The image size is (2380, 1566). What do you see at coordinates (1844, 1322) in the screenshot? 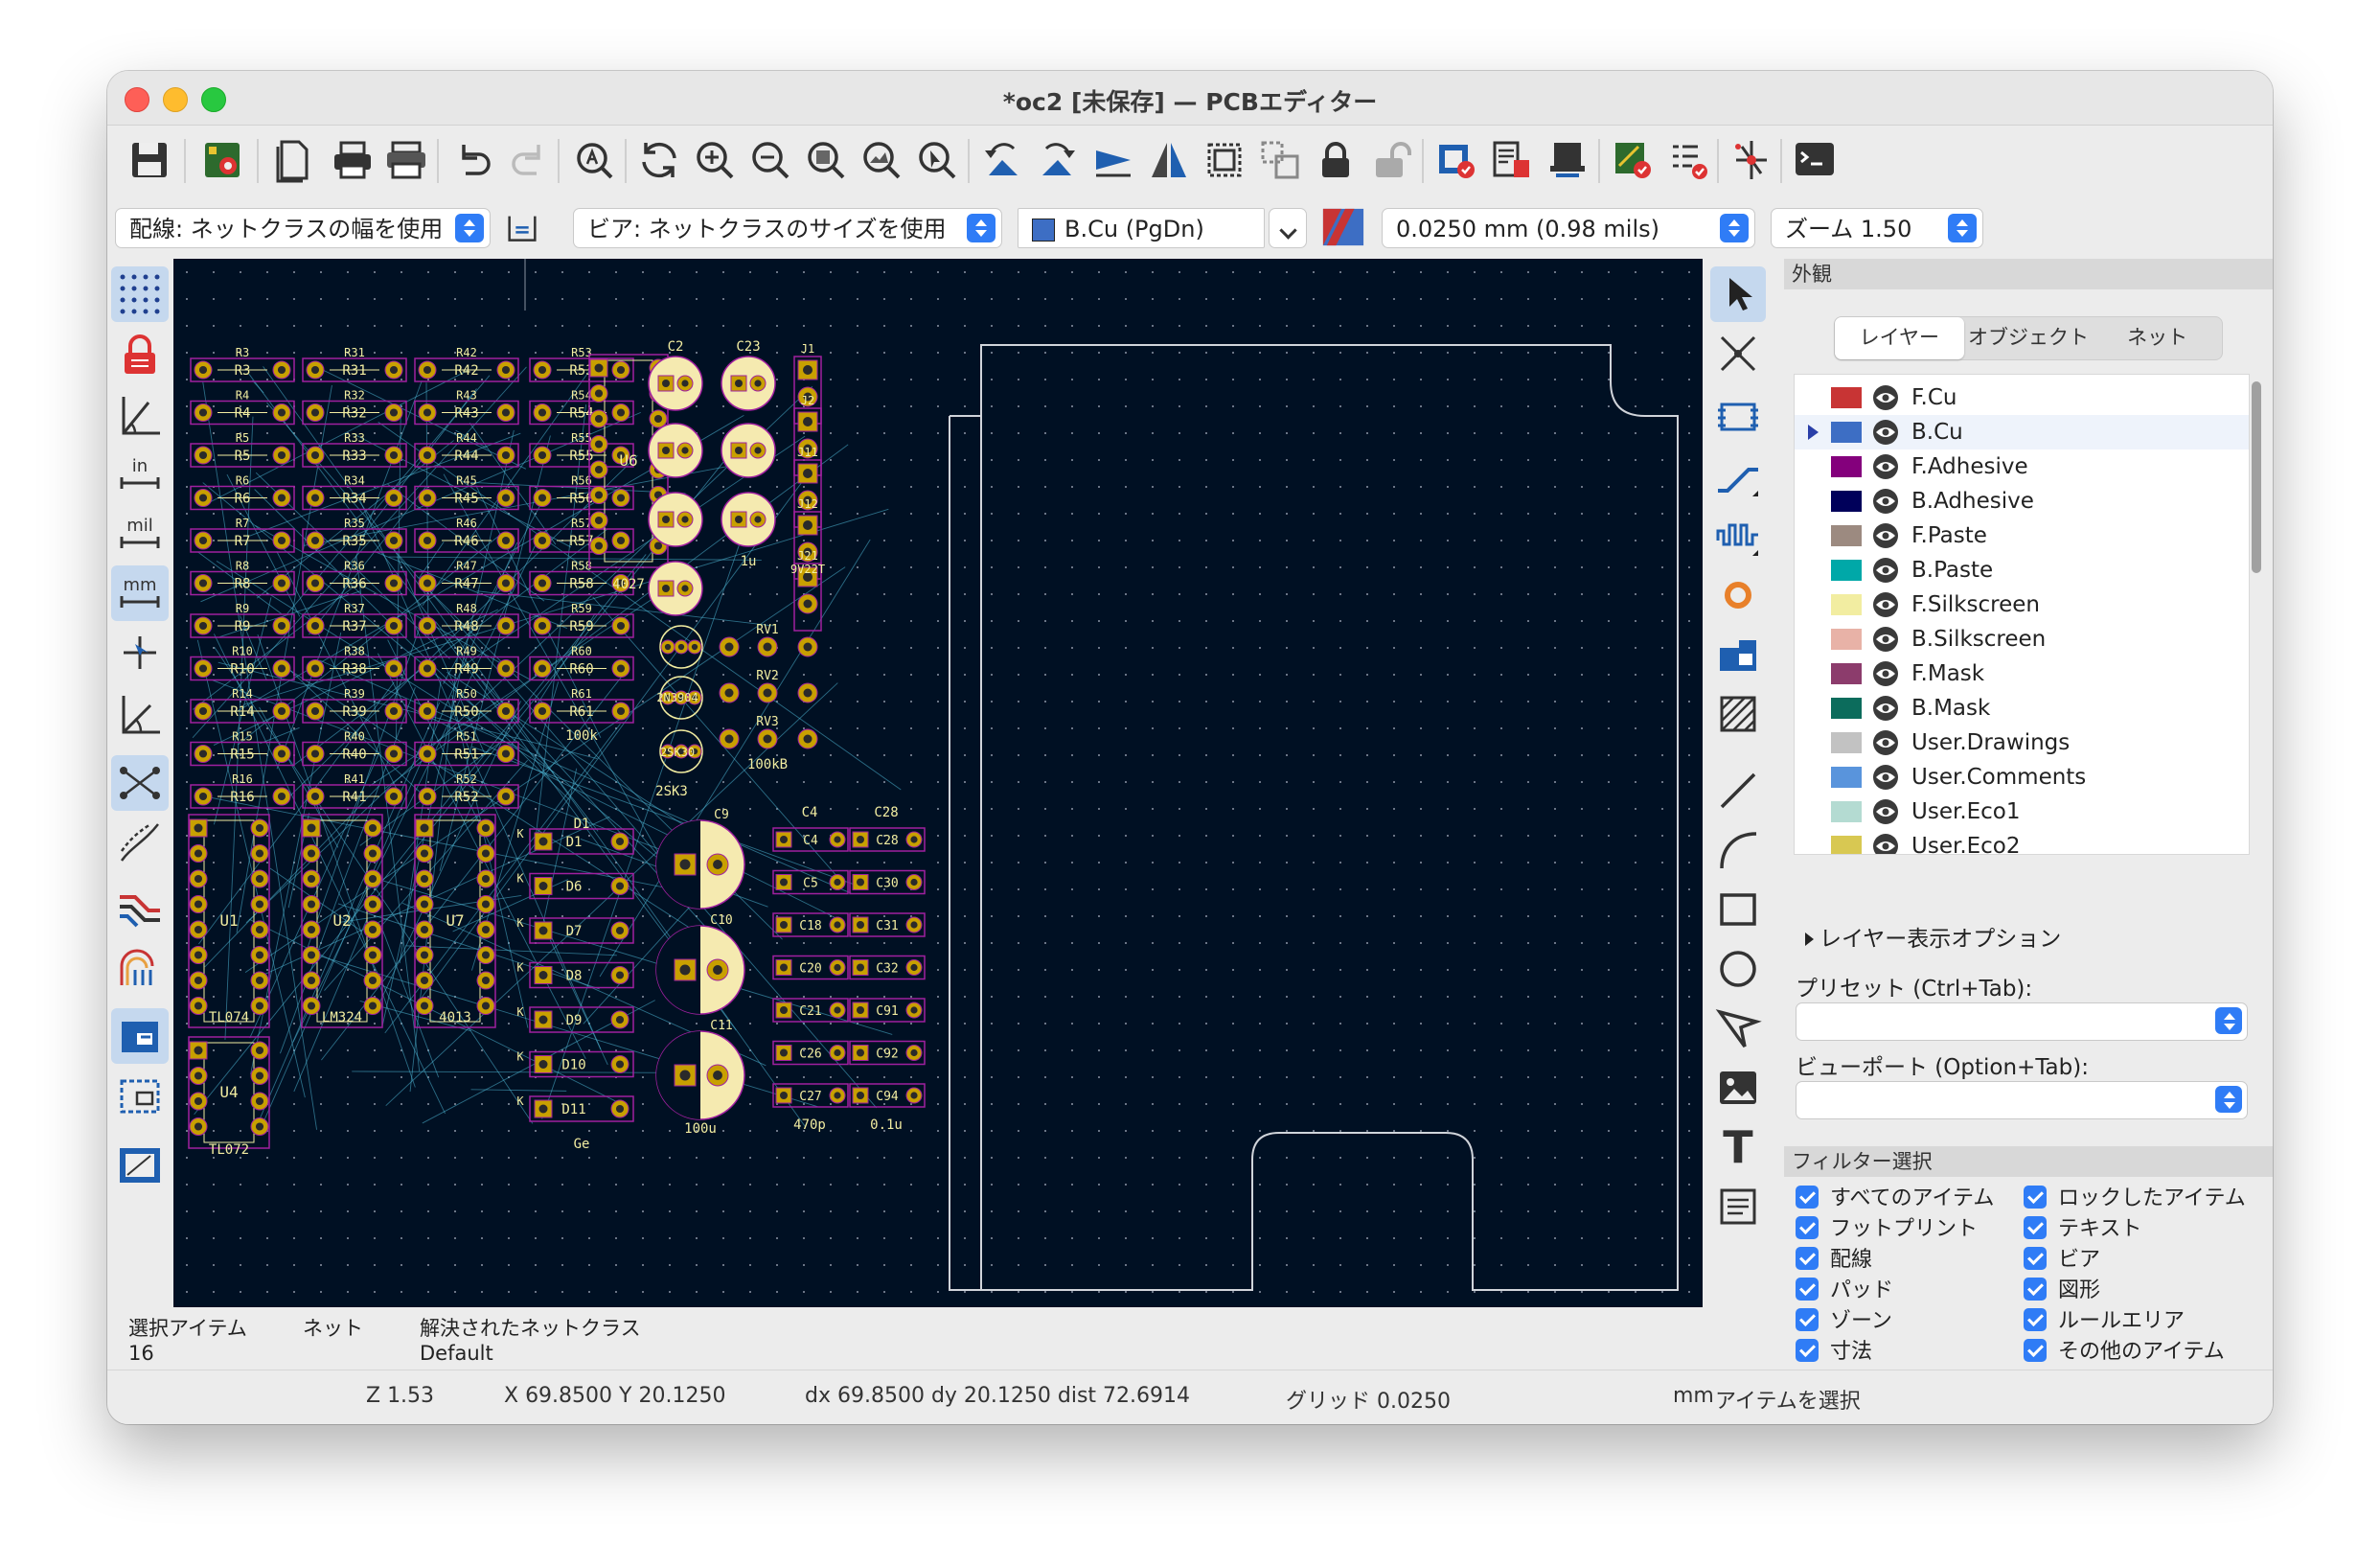
I see `filter-checkbox: ゾーン` at bounding box center [1844, 1322].